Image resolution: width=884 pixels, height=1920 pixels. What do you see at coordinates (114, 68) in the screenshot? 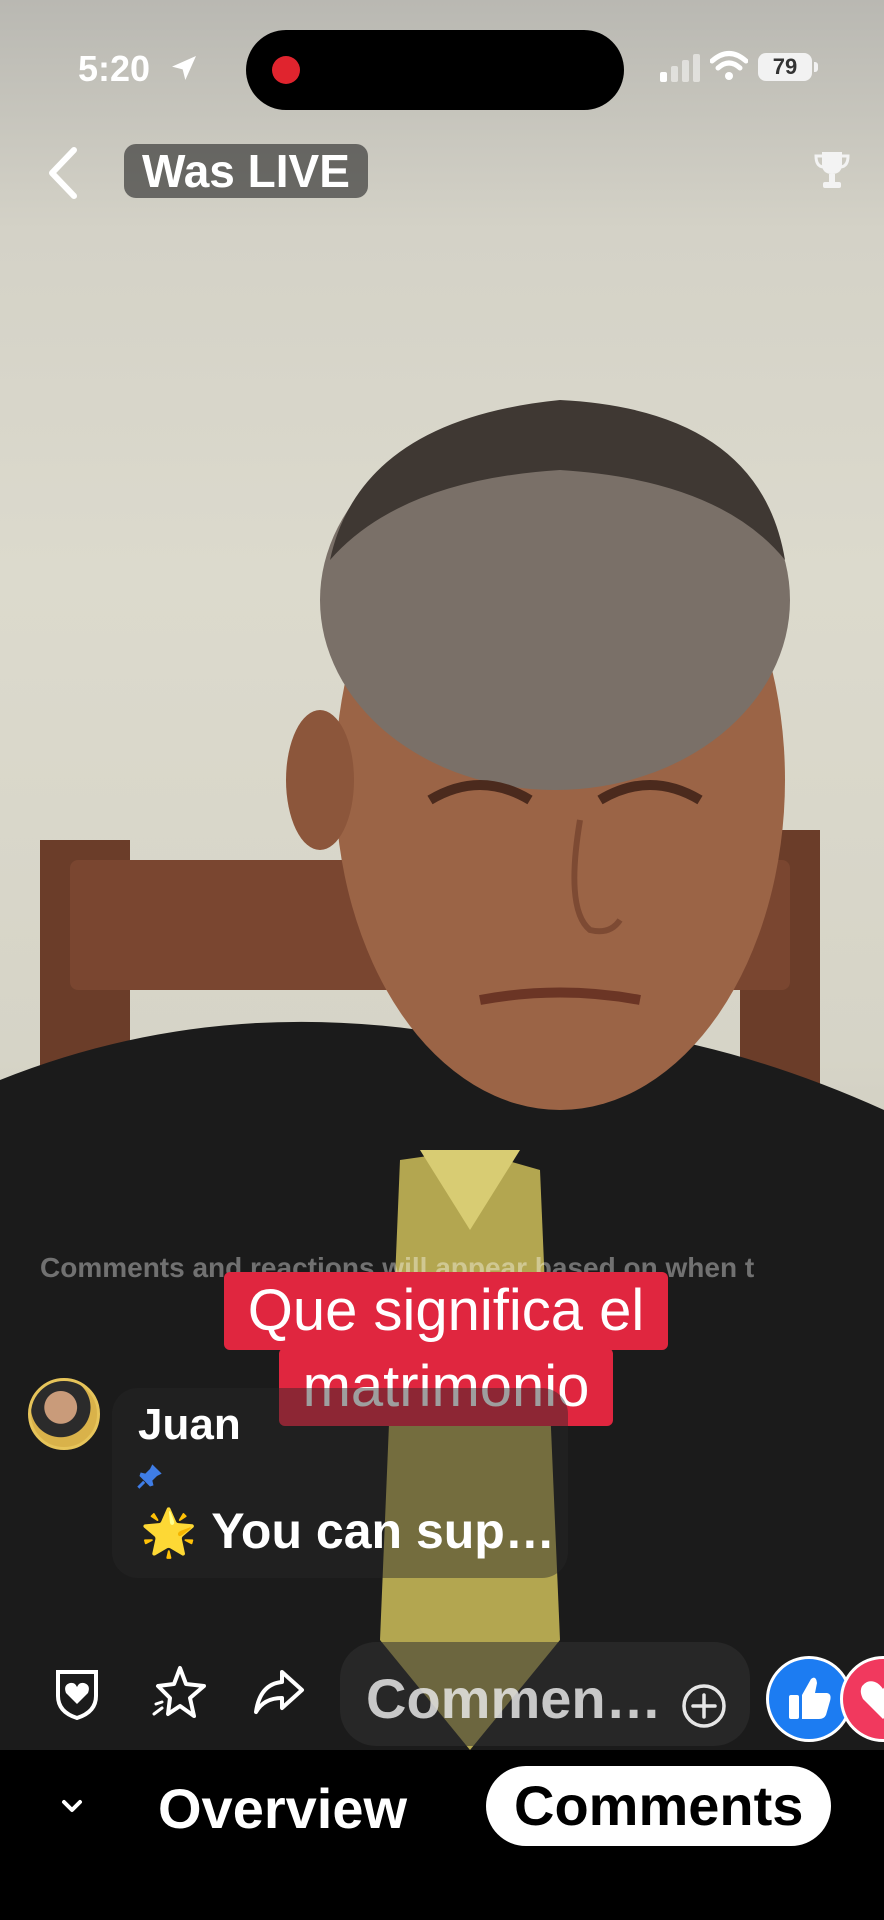
I see `status-time: 5:20` at bounding box center [114, 68].